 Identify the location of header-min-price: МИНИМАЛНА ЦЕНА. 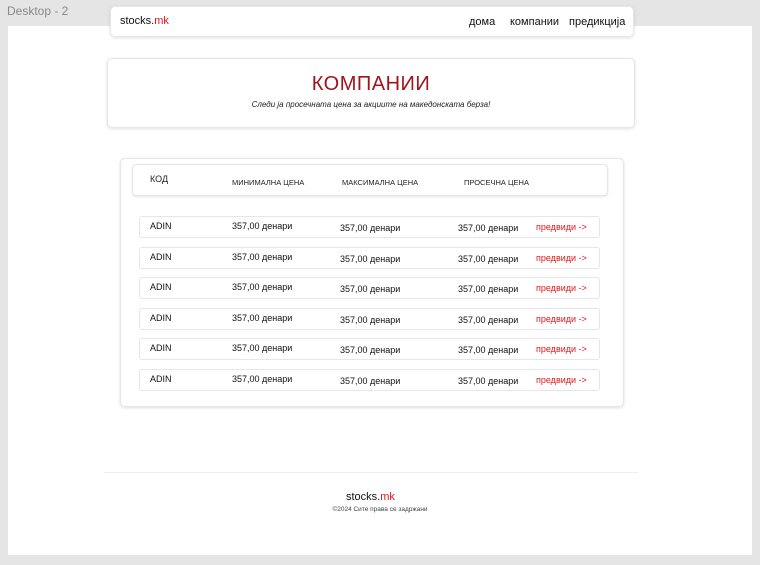
(268, 182).